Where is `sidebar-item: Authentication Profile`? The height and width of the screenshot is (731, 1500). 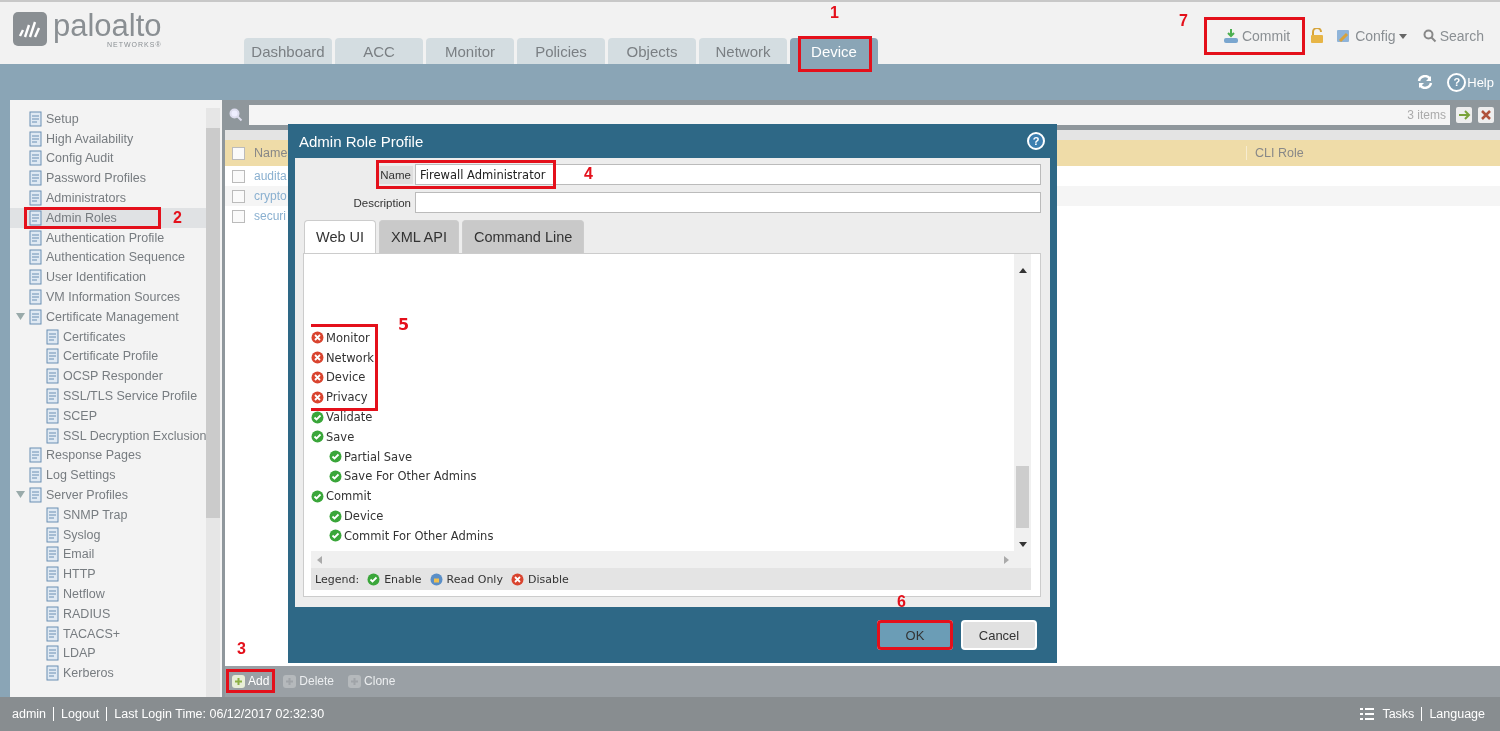 sidebar-item: Authentication Profile is located at coordinates (108, 237).